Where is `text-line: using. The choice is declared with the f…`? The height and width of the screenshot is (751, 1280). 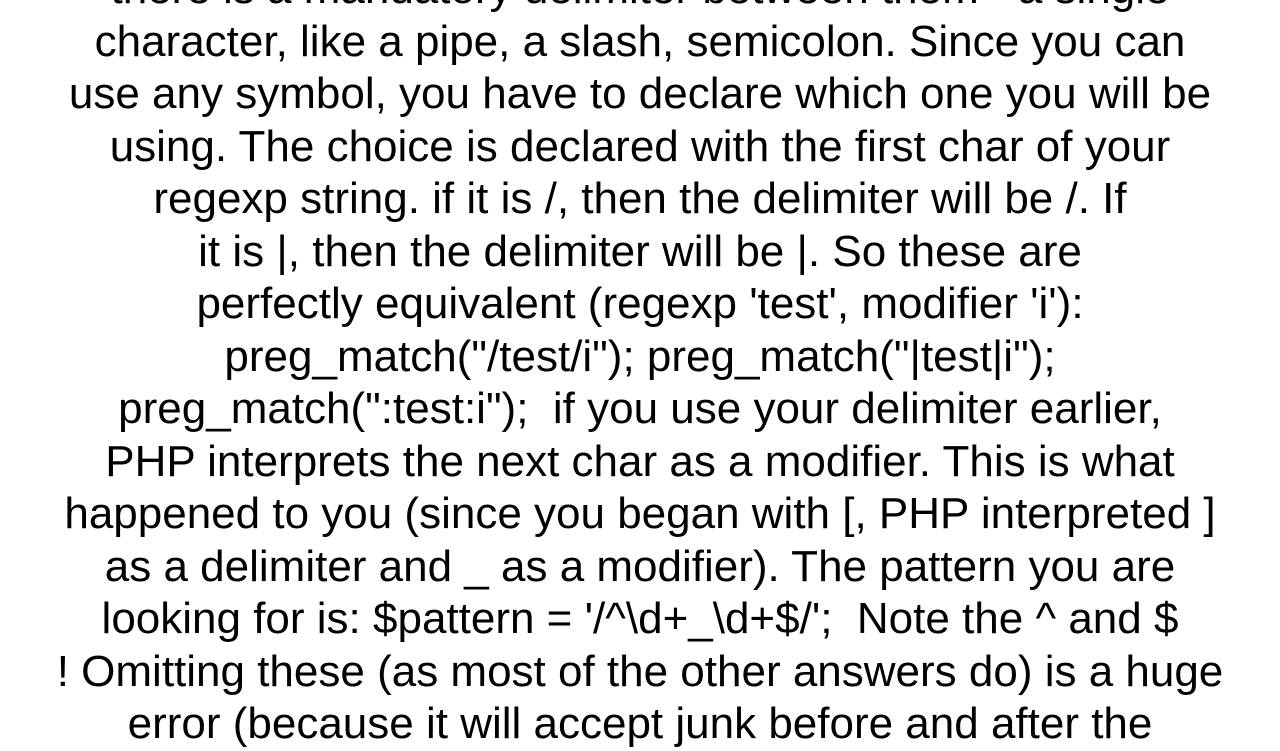 text-line: using. The choice is declared with the f… is located at coordinates (640, 146).